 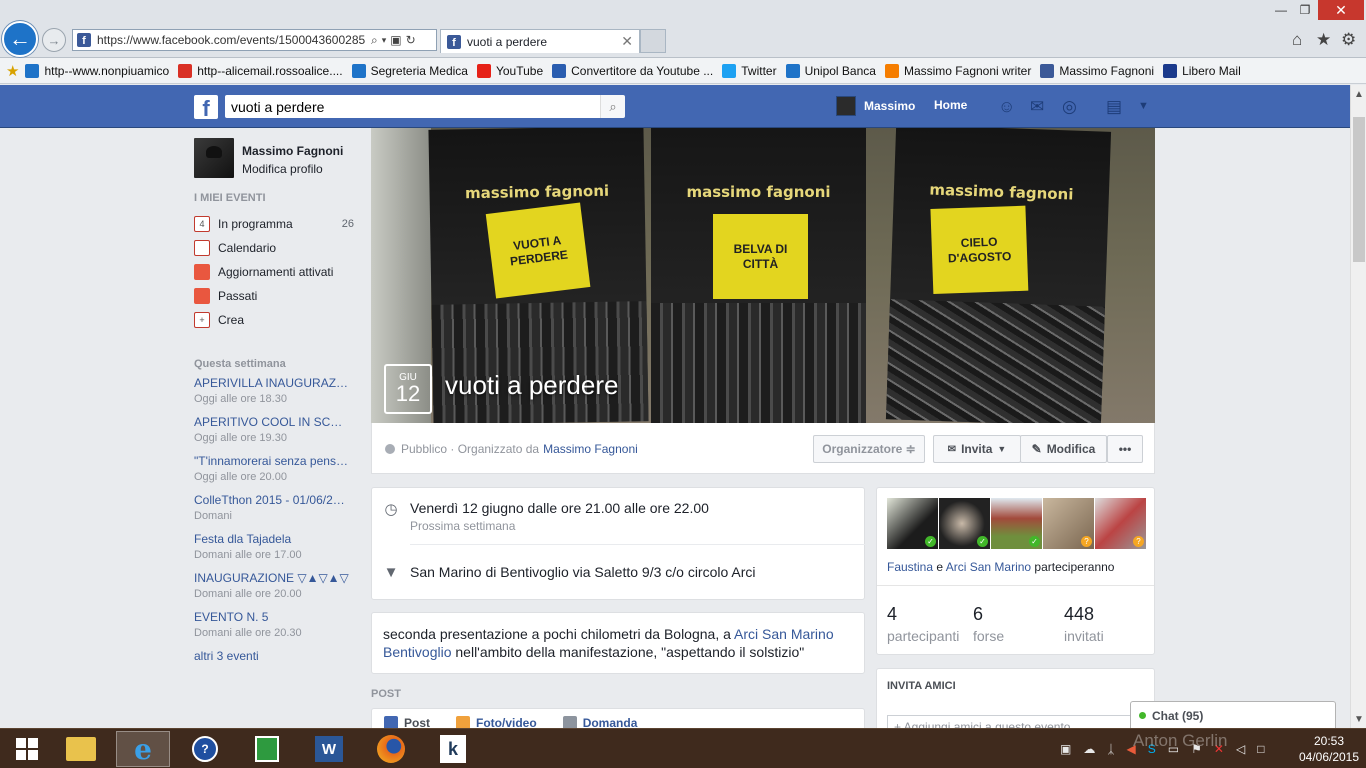 What do you see at coordinates (1125, 449) in the screenshot?
I see `more-options-button: •••` at bounding box center [1125, 449].